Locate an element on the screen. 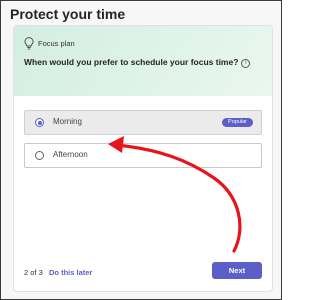  option-morning-label: Morning is located at coordinates (67, 121).